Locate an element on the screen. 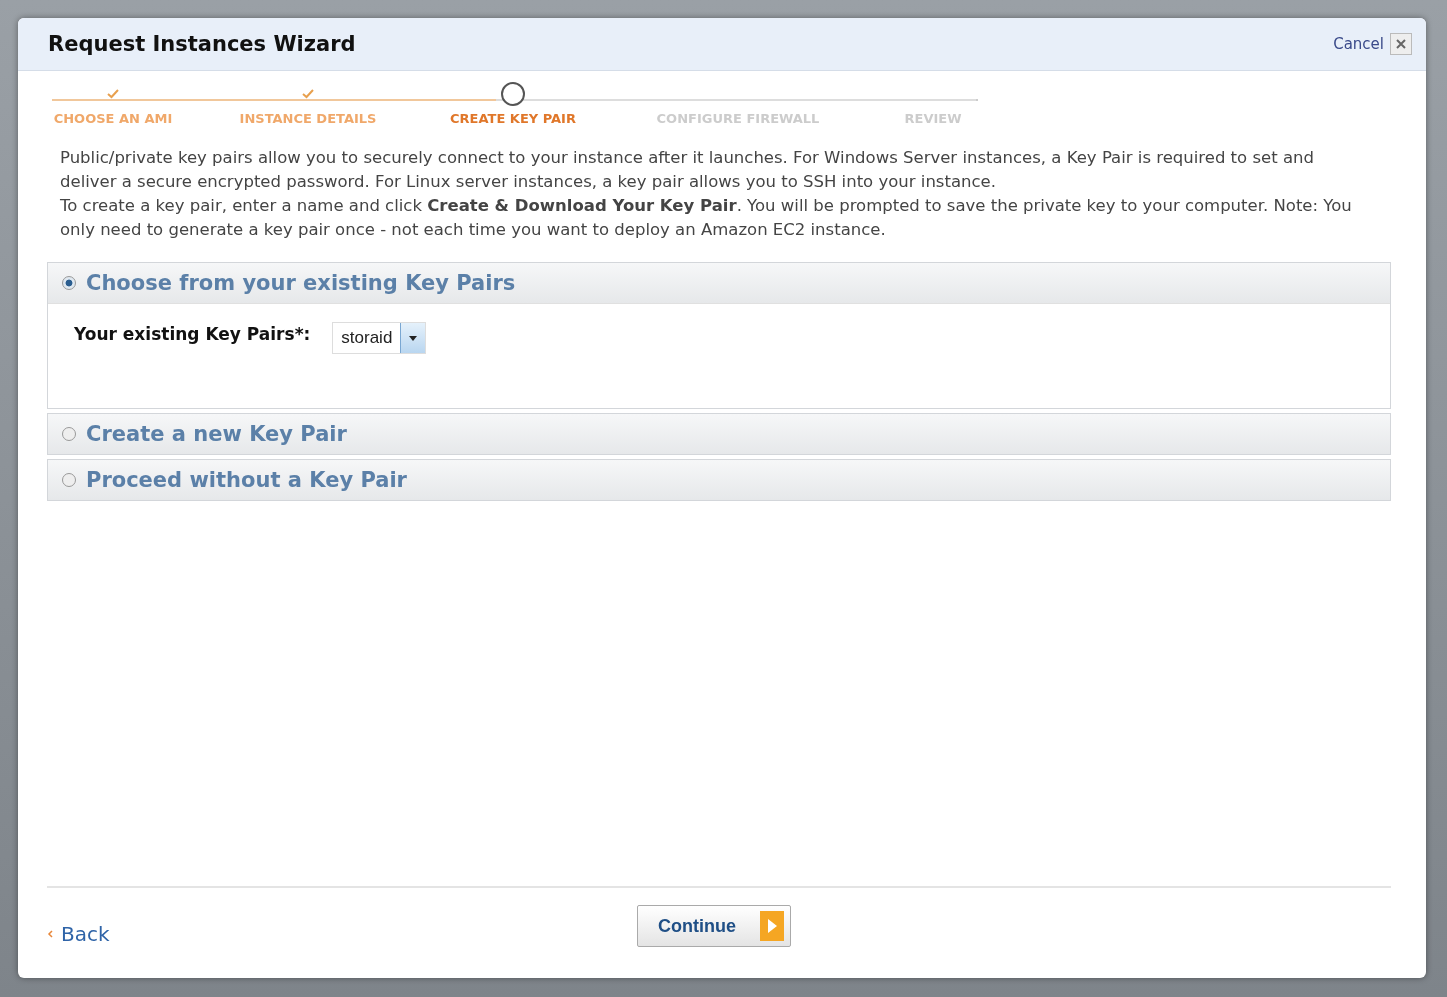 This screenshot has width=1447, height=997. description-text: Public/private key pairs allow you to securely connect to your instance after it launches. For Windows Server instances, a Key Pair is required to set and deliver a secure encrypted password. For Linux server instances, a key pair allows you to SSH into your instance. is located at coordinates (687, 170).